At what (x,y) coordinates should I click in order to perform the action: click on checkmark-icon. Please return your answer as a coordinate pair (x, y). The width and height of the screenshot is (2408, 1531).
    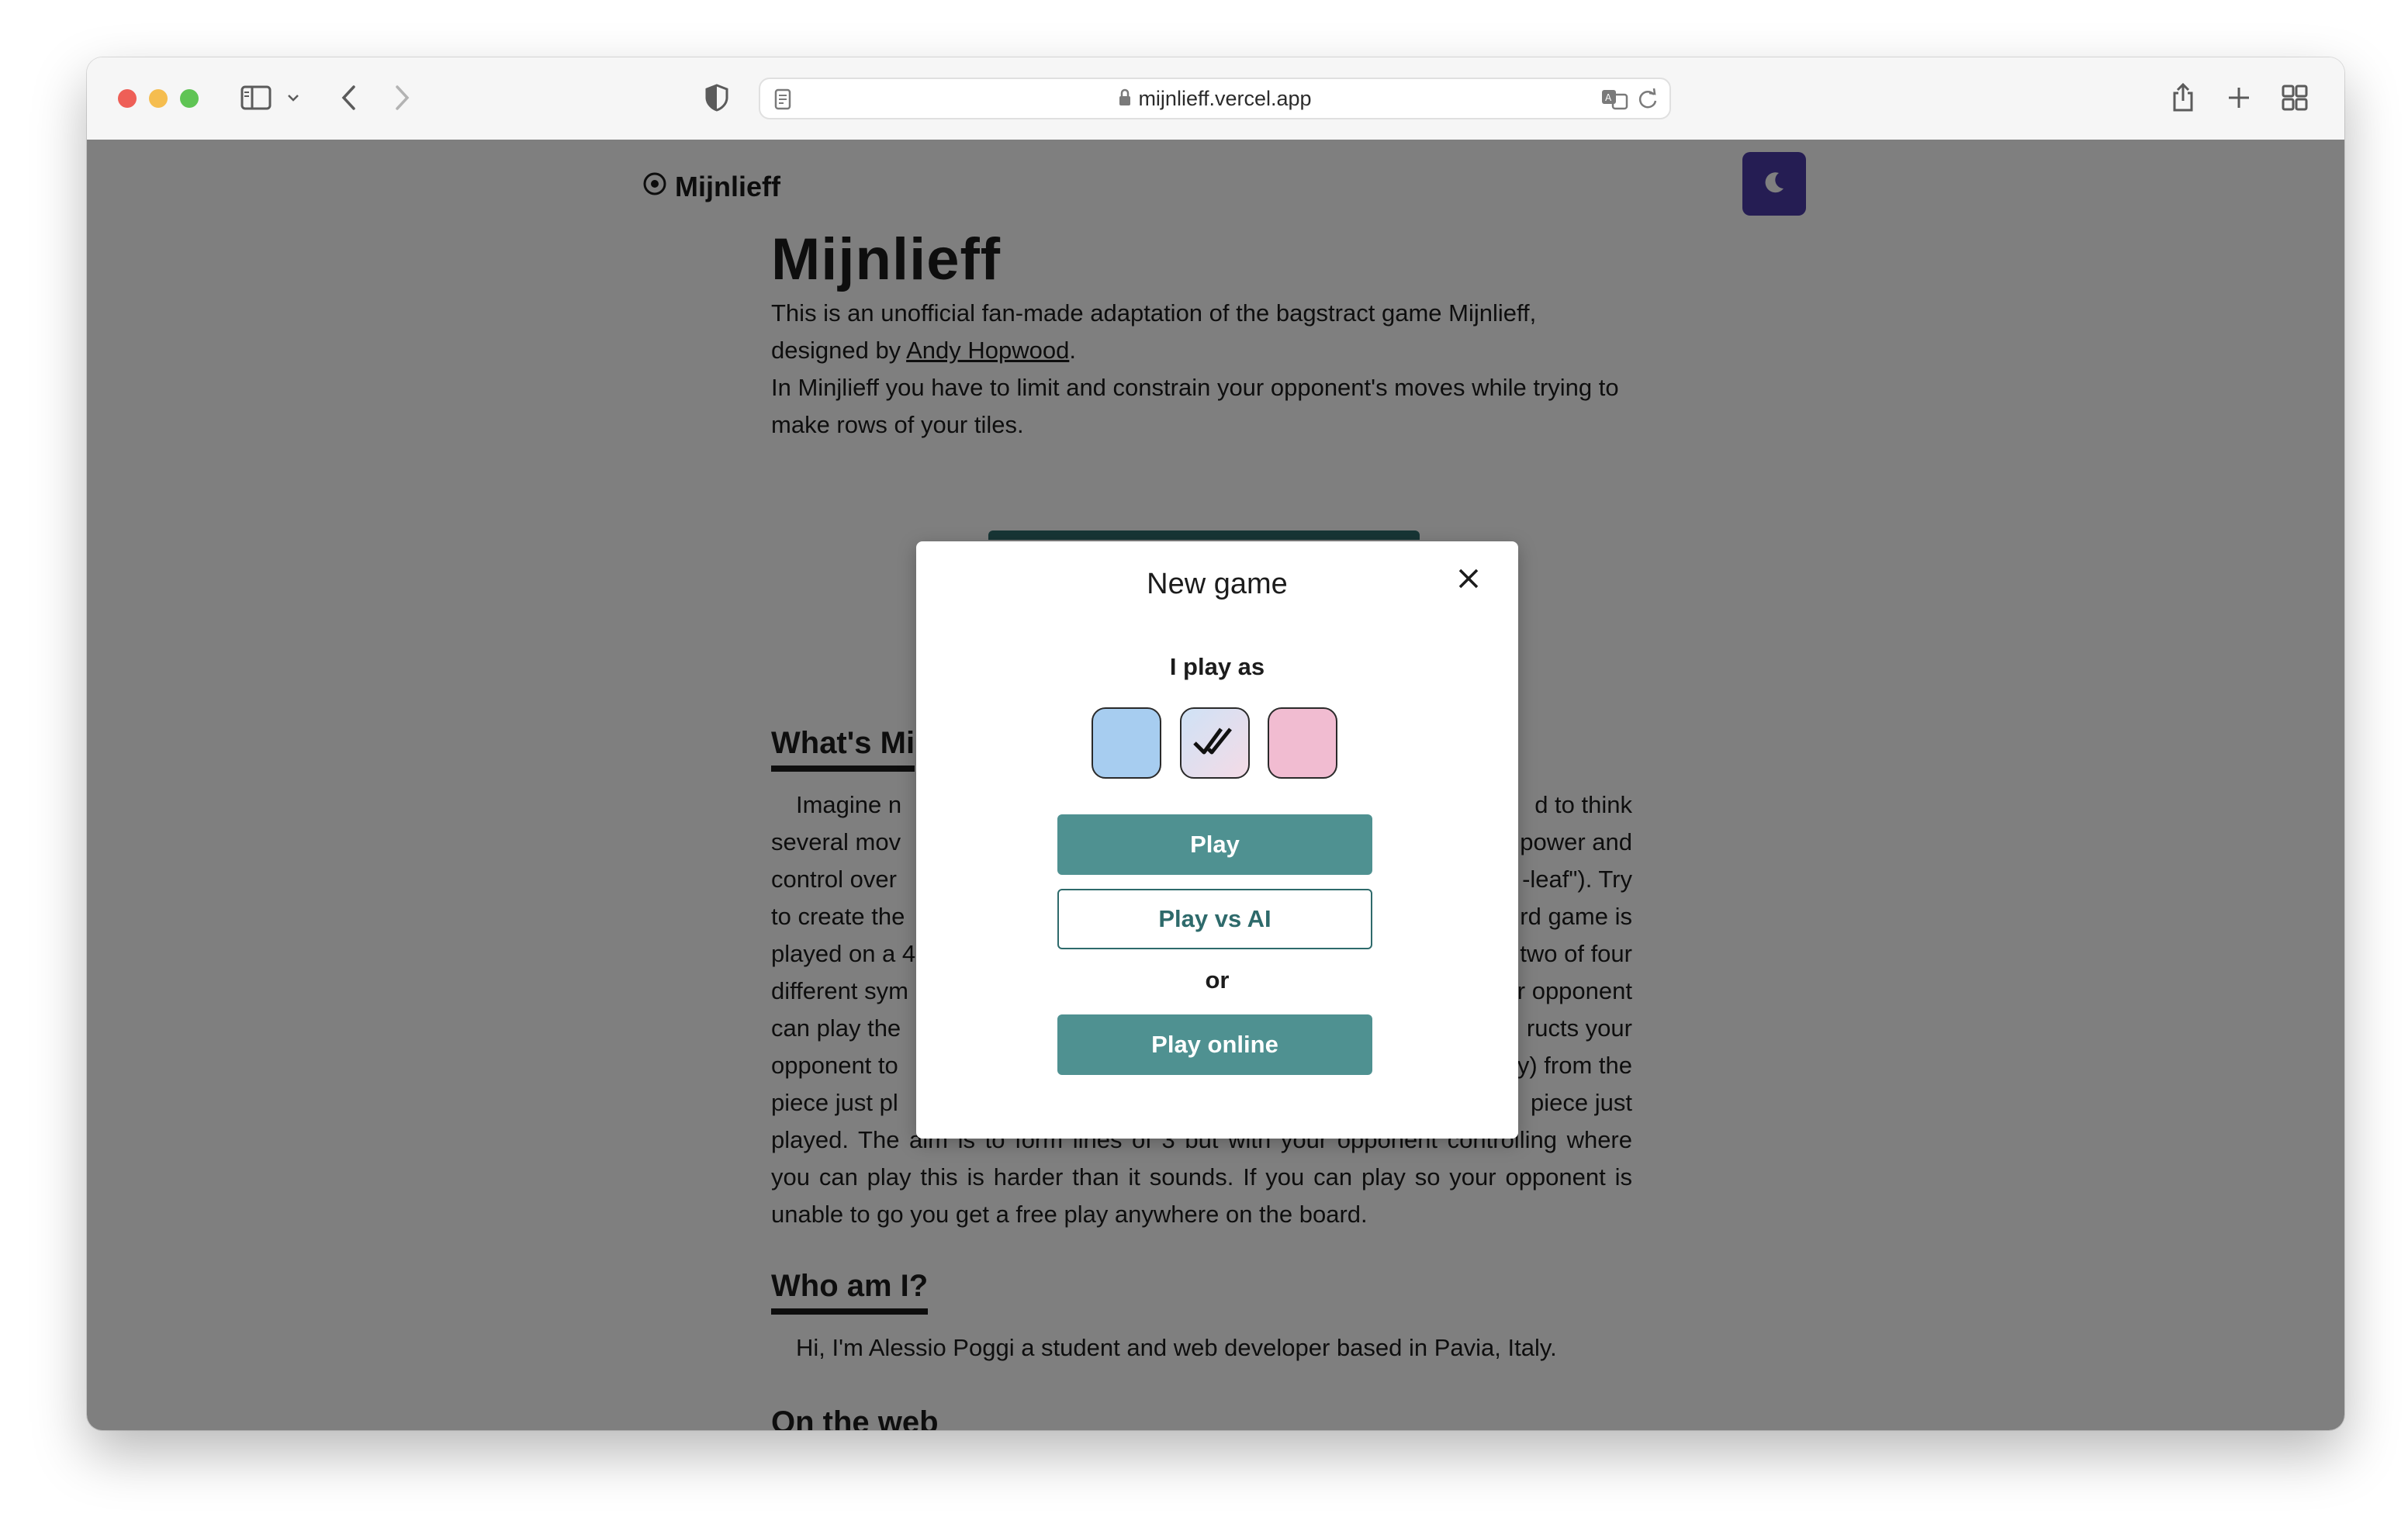
    Looking at the image, I should click on (1215, 743).